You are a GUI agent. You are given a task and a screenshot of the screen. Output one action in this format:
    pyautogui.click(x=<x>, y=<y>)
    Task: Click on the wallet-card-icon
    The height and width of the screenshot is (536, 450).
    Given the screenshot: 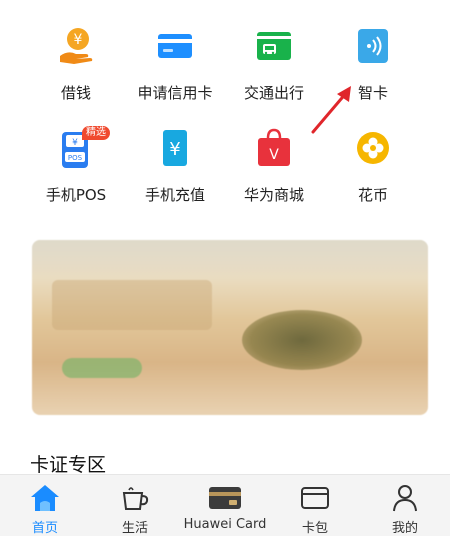 What is the action you would take?
    pyautogui.click(x=315, y=500)
    